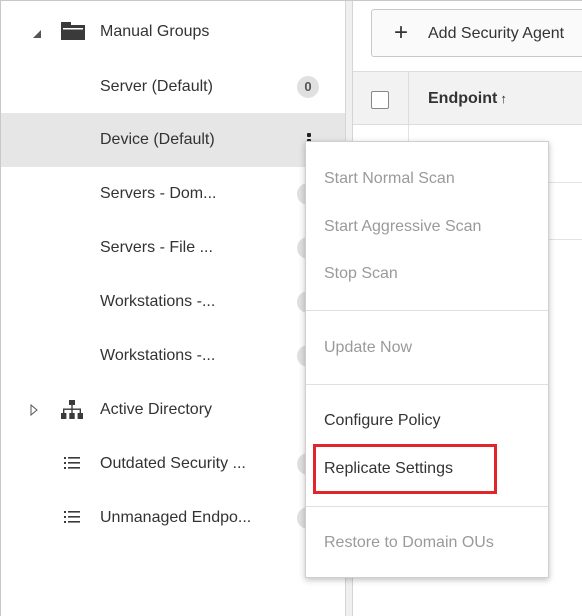 The width and height of the screenshot is (582, 616). Describe the element at coordinates (308, 87) in the screenshot. I see `count-badge: 0` at that location.